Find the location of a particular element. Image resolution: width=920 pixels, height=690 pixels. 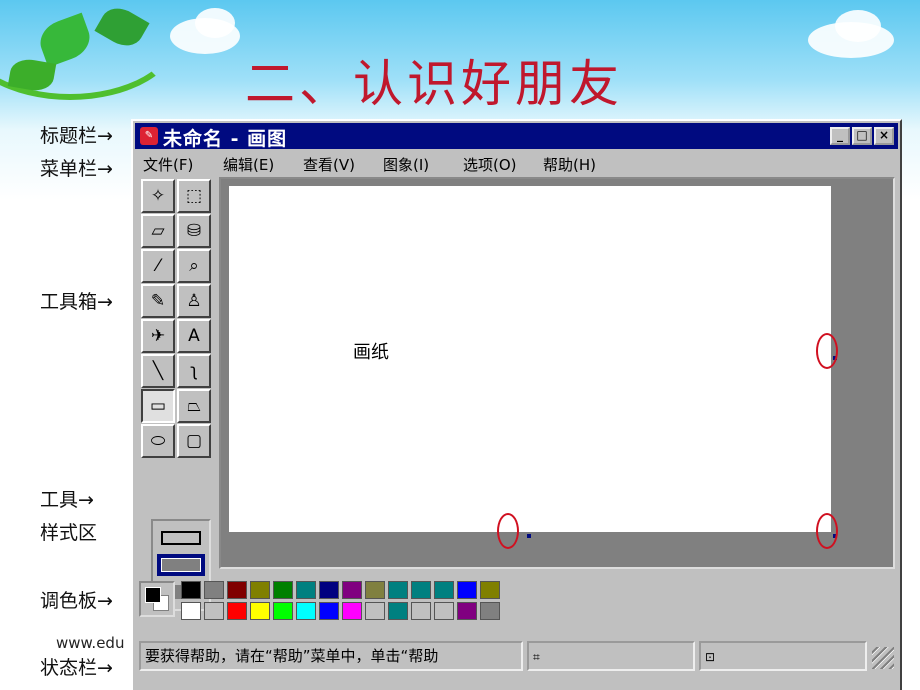

resize-grip-icon is located at coordinates (883, 658).